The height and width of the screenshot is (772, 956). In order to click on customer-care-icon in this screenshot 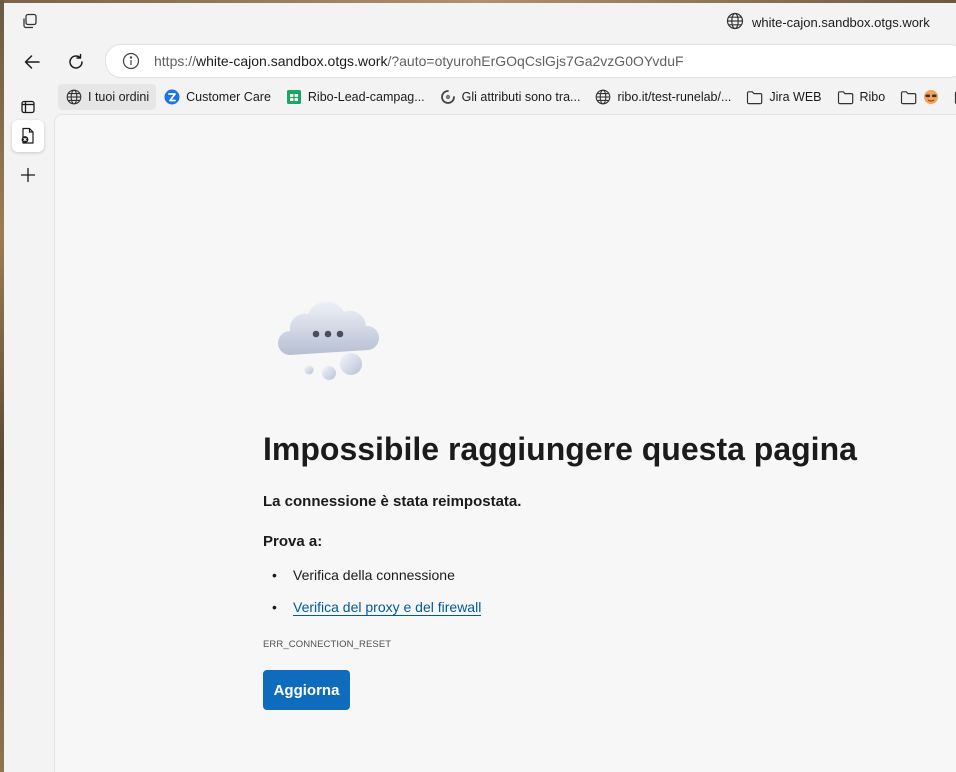, I will do `click(172, 97)`.